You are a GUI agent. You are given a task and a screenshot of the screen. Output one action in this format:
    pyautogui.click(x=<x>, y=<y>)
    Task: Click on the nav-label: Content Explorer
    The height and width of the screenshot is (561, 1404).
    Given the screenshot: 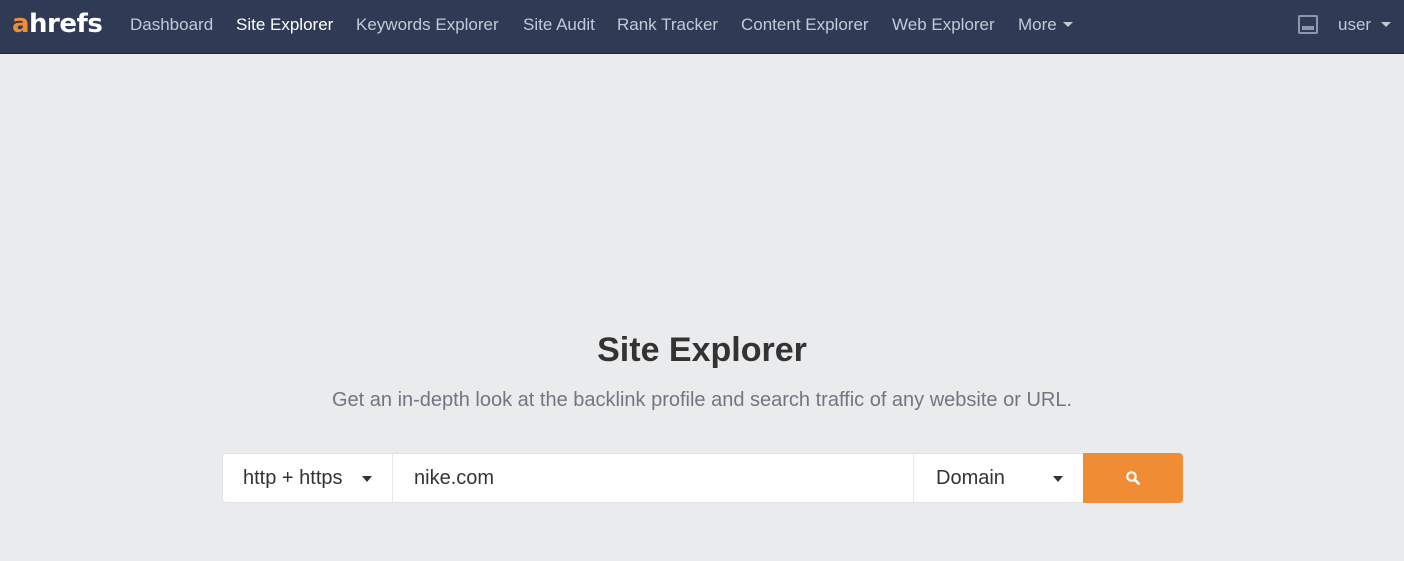 What is the action you would take?
    pyautogui.click(x=805, y=24)
    